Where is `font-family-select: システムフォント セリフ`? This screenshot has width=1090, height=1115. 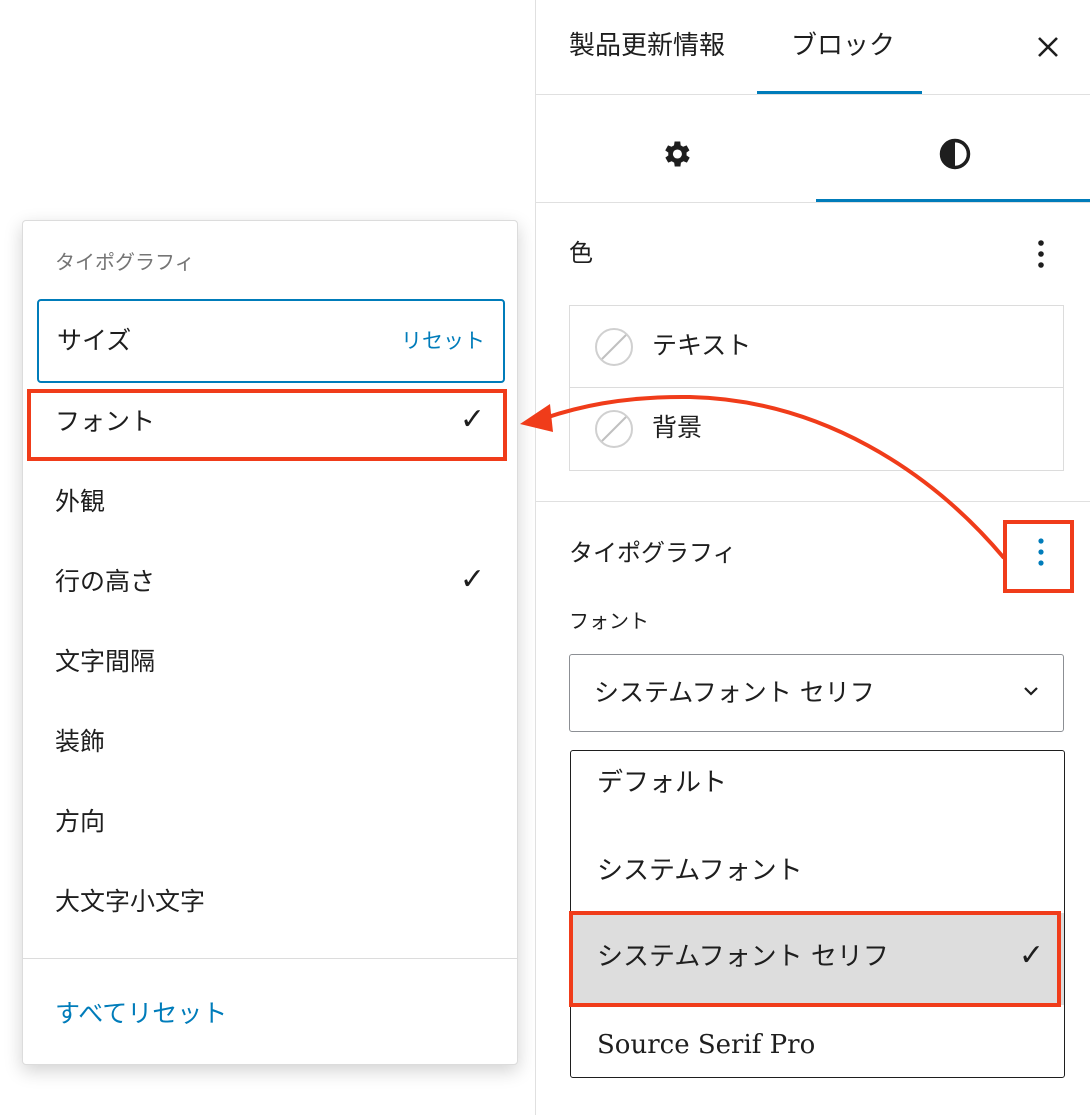 font-family-select: システムフォント セリフ is located at coordinates (816, 693).